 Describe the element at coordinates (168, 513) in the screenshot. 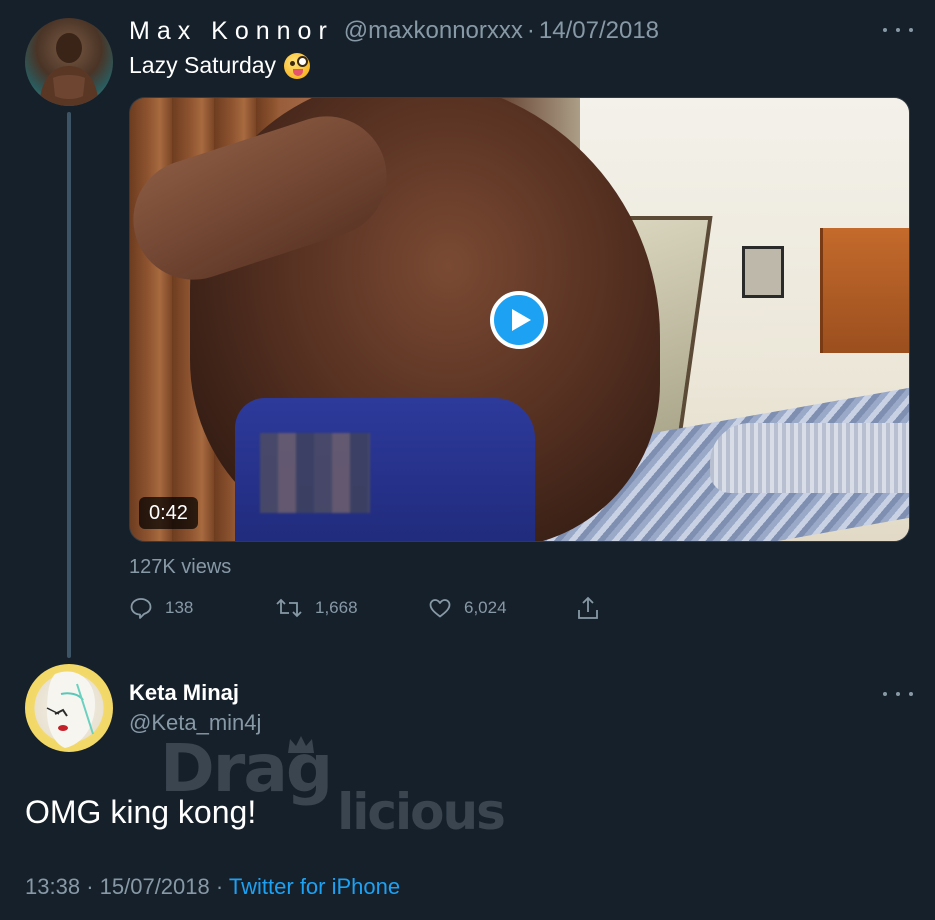

I see `video-duration: 0:42` at that location.